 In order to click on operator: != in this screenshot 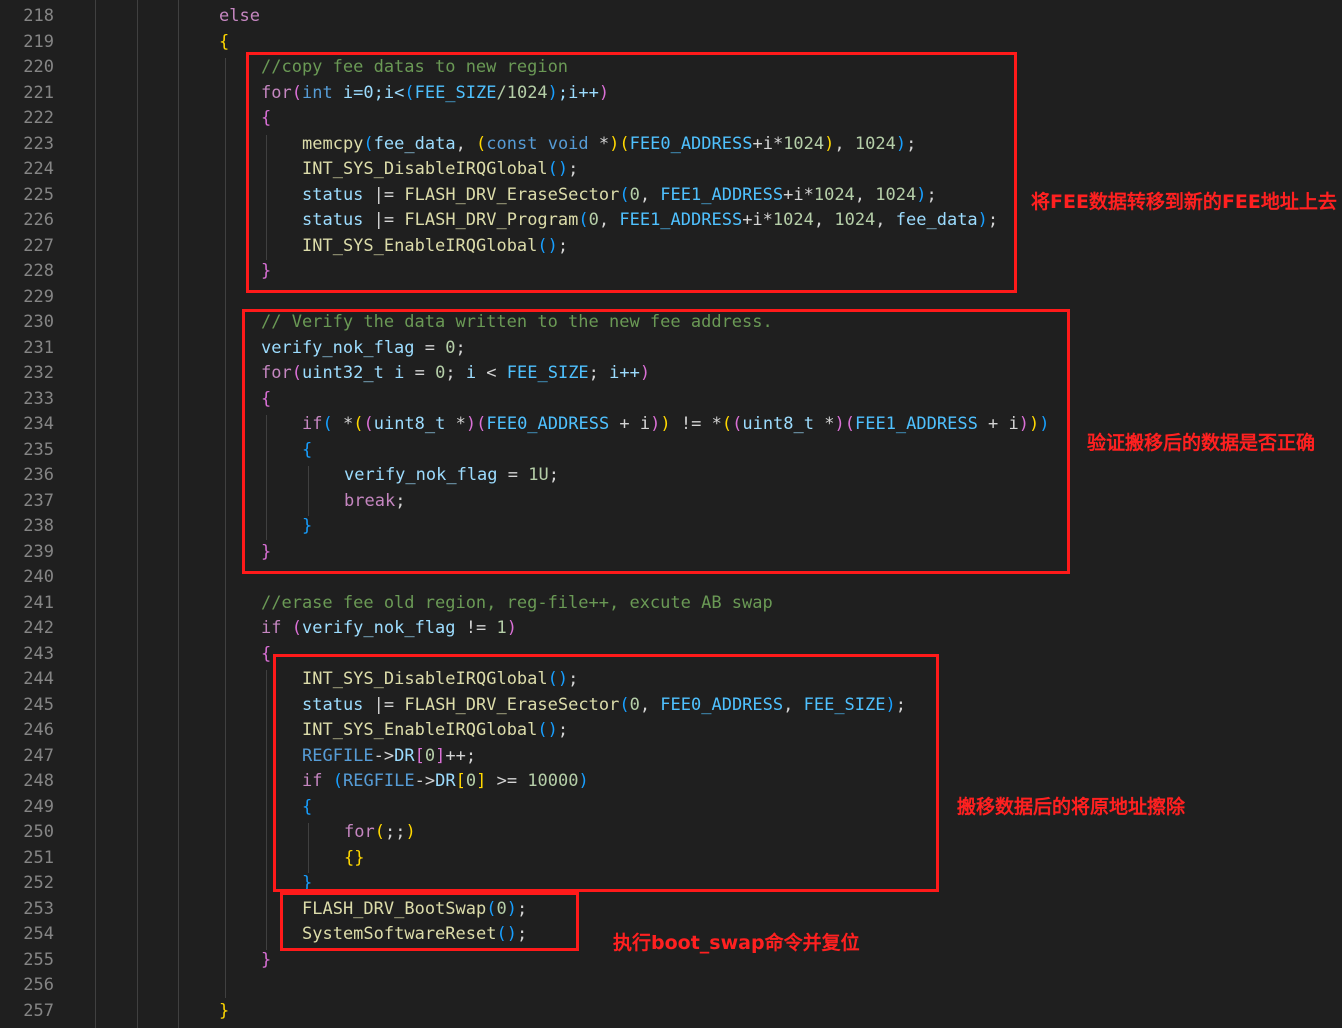, I will do `click(476, 628)`.